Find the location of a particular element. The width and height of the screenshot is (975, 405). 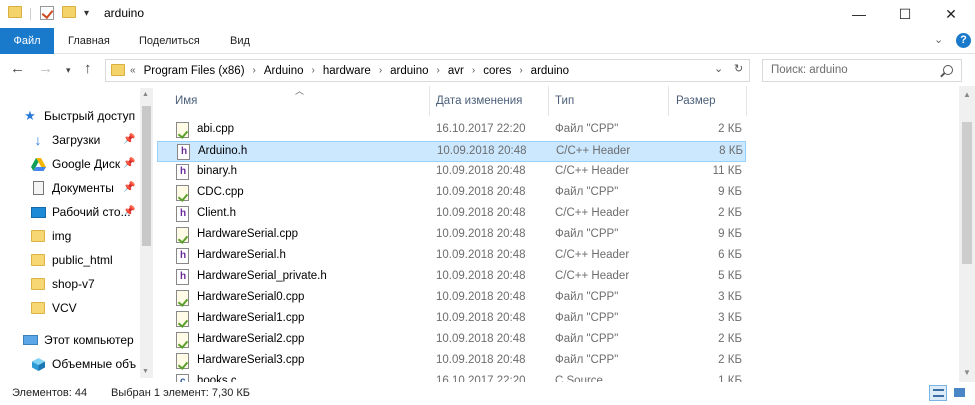

address-dropdown-icon: ⌄ is located at coordinates (718, 68).